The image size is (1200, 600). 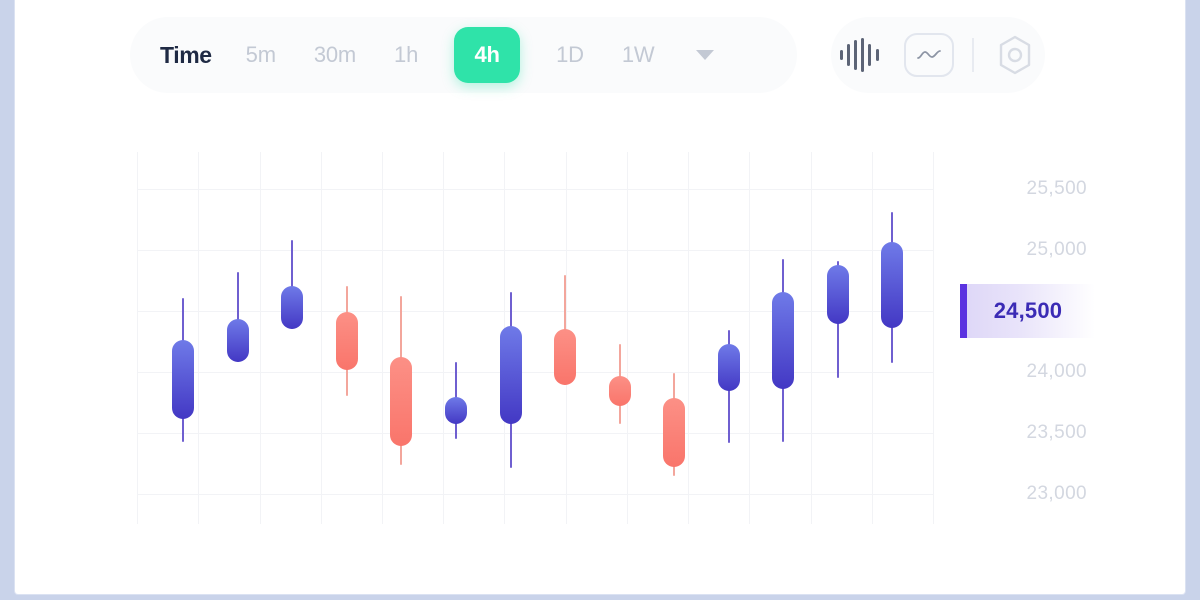 What do you see at coordinates (1015, 55) in the screenshot?
I see `settings-icon` at bounding box center [1015, 55].